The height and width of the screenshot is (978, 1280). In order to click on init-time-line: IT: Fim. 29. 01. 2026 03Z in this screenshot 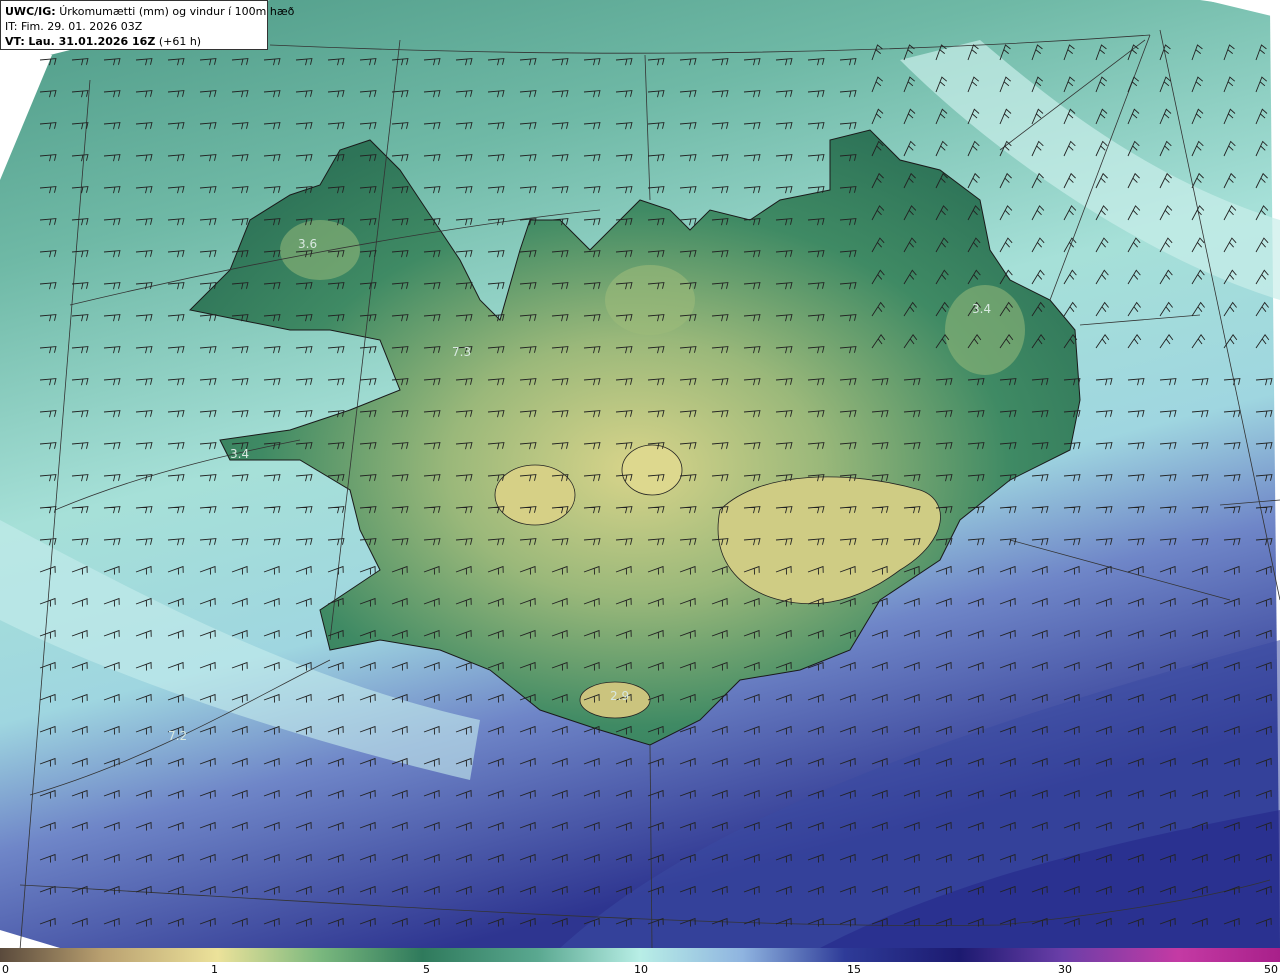, I will do `click(134, 26)`.